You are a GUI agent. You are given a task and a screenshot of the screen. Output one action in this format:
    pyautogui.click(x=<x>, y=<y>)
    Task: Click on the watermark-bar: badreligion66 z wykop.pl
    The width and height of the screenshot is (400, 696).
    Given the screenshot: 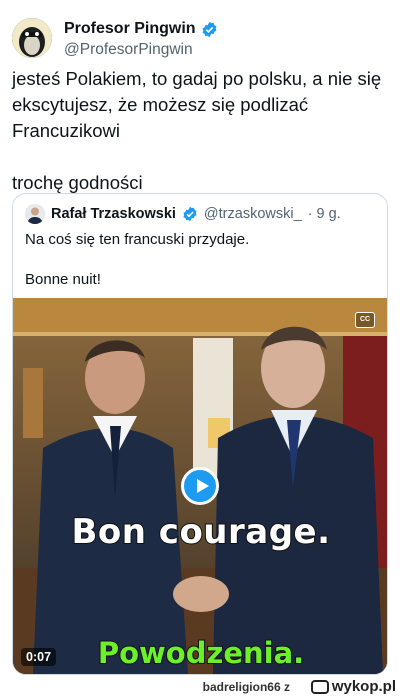 What is the action you would take?
    pyautogui.click(x=200, y=687)
    